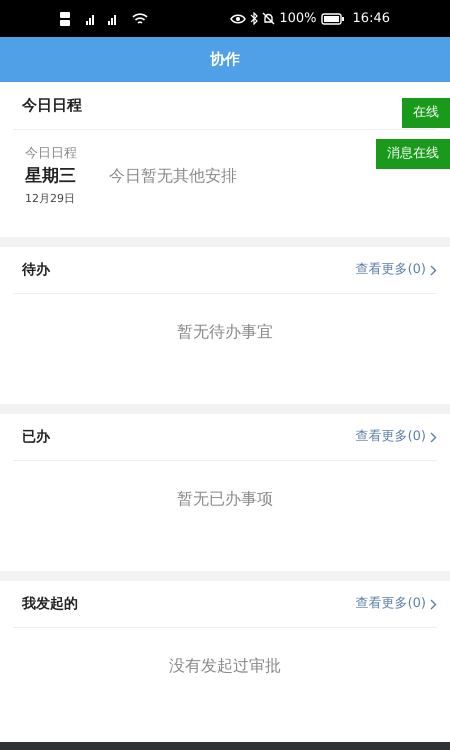  Describe the element at coordinates (426, 113) in the screenshot. I see `status-badge: 在线` at that location.